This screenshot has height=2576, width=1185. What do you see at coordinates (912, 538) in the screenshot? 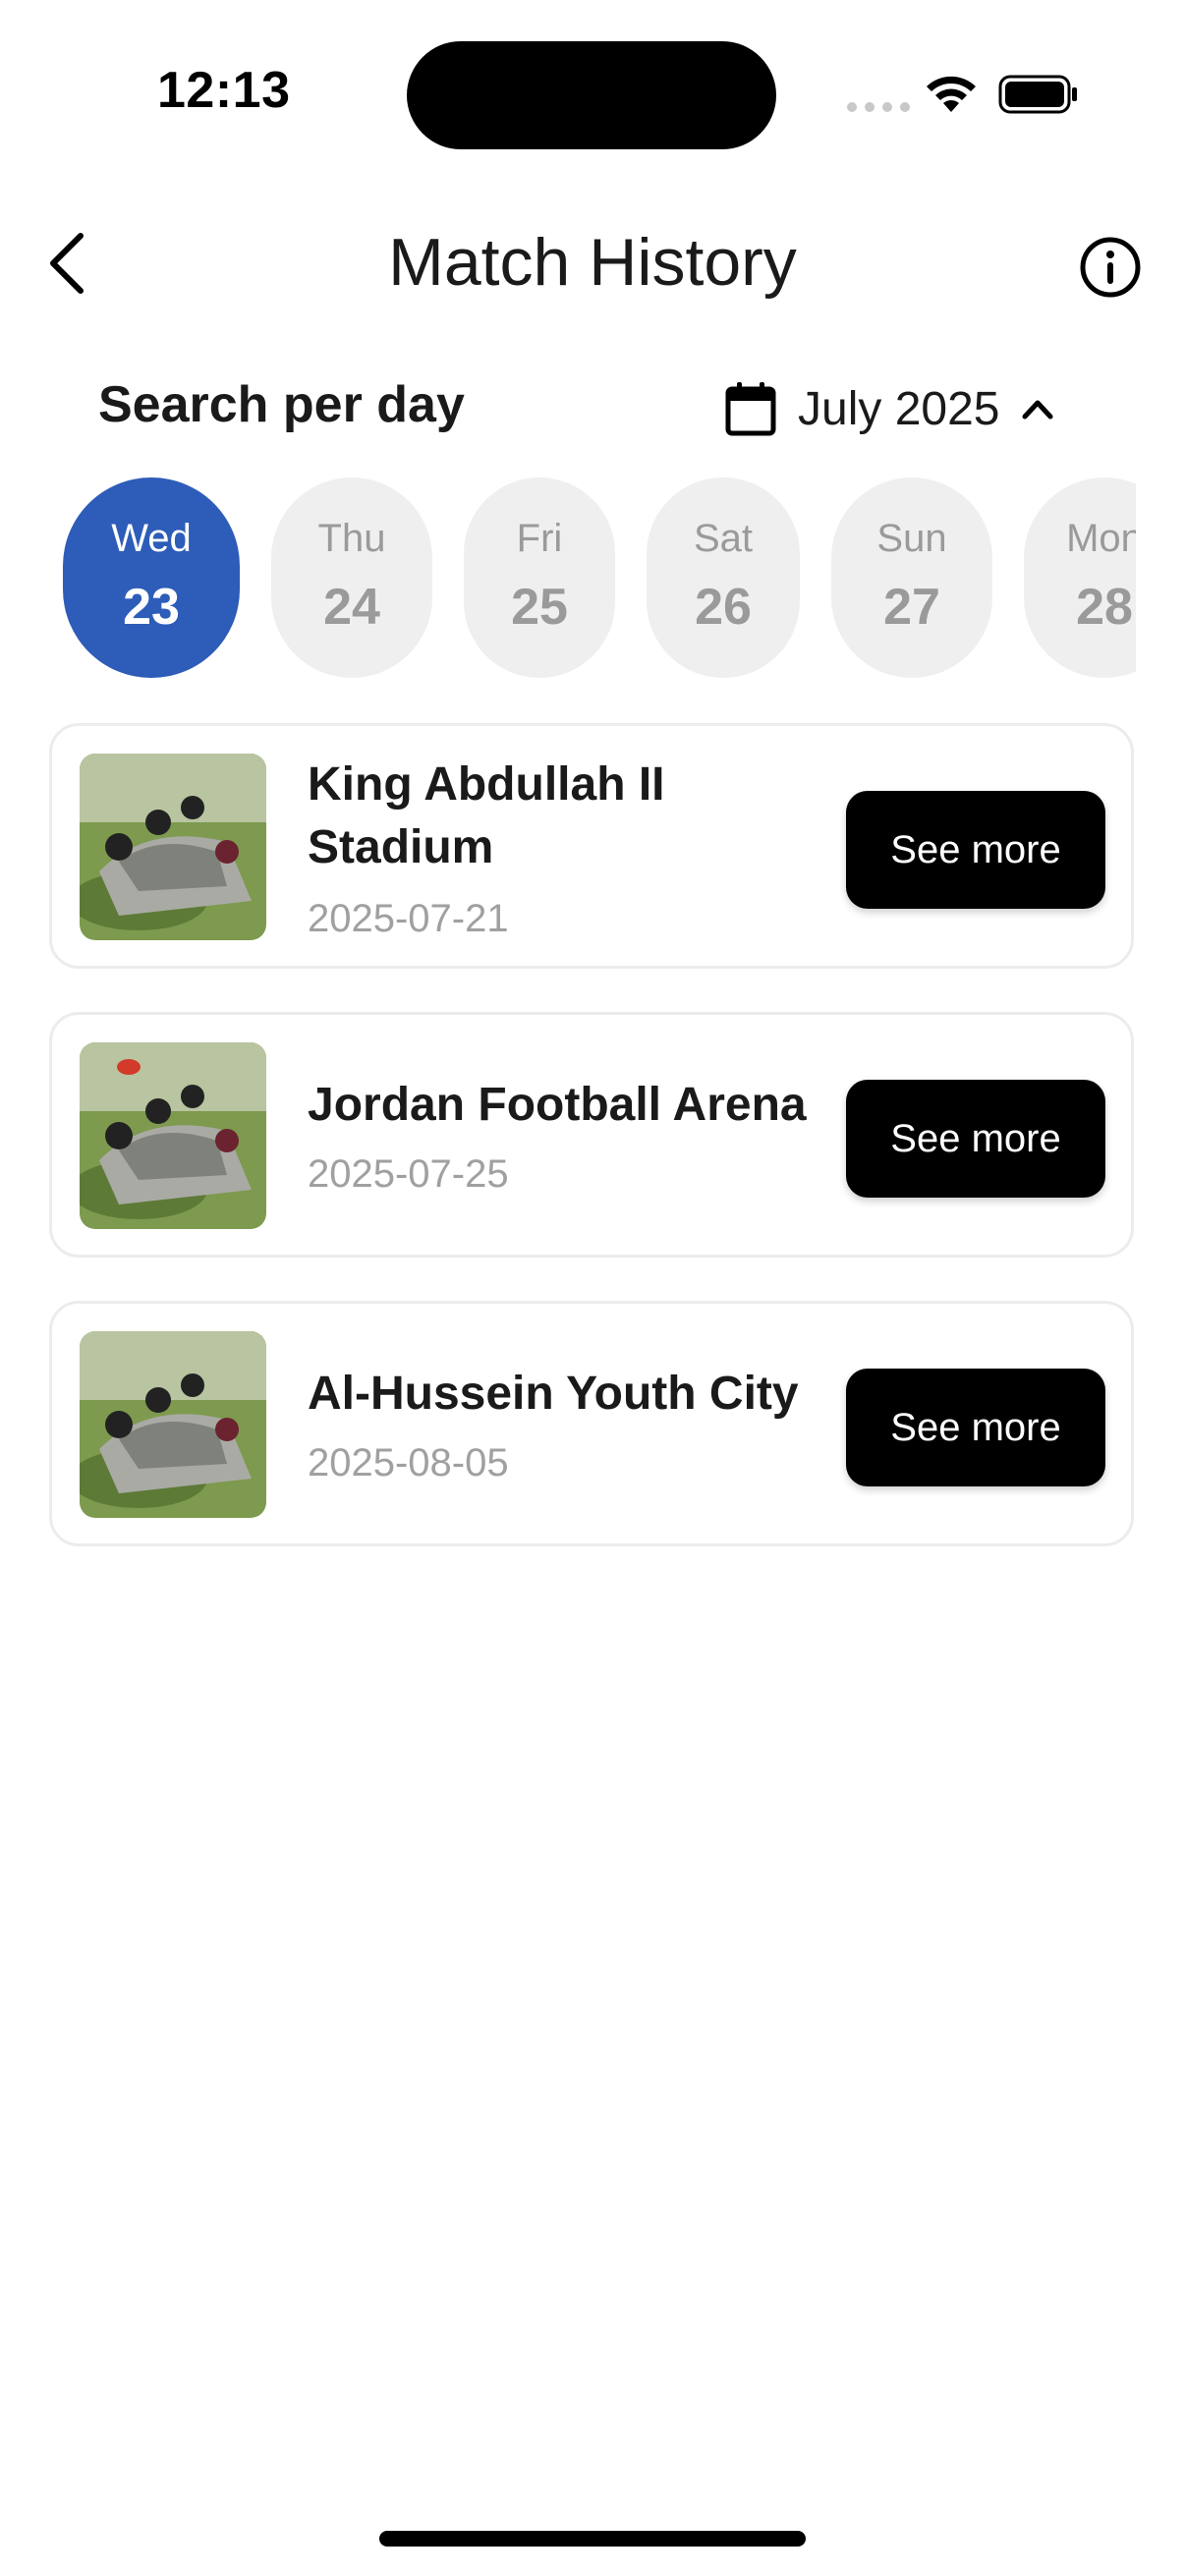
I see `day-name: Sun` at bounding box center [912, 538].